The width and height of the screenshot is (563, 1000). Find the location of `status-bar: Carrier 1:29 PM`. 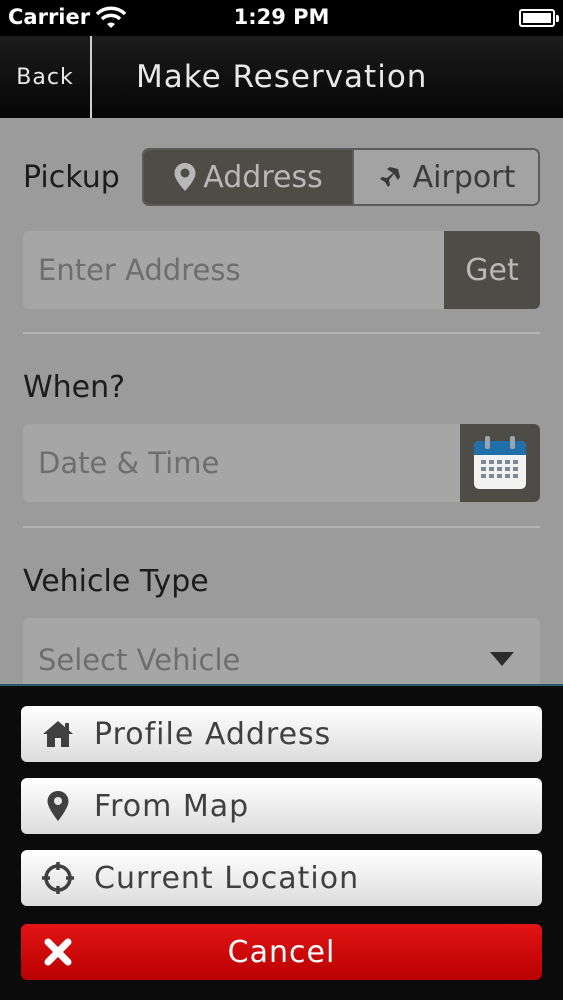

status-bar: Carrier 1:29 PM is located at coordinates (281, 18).